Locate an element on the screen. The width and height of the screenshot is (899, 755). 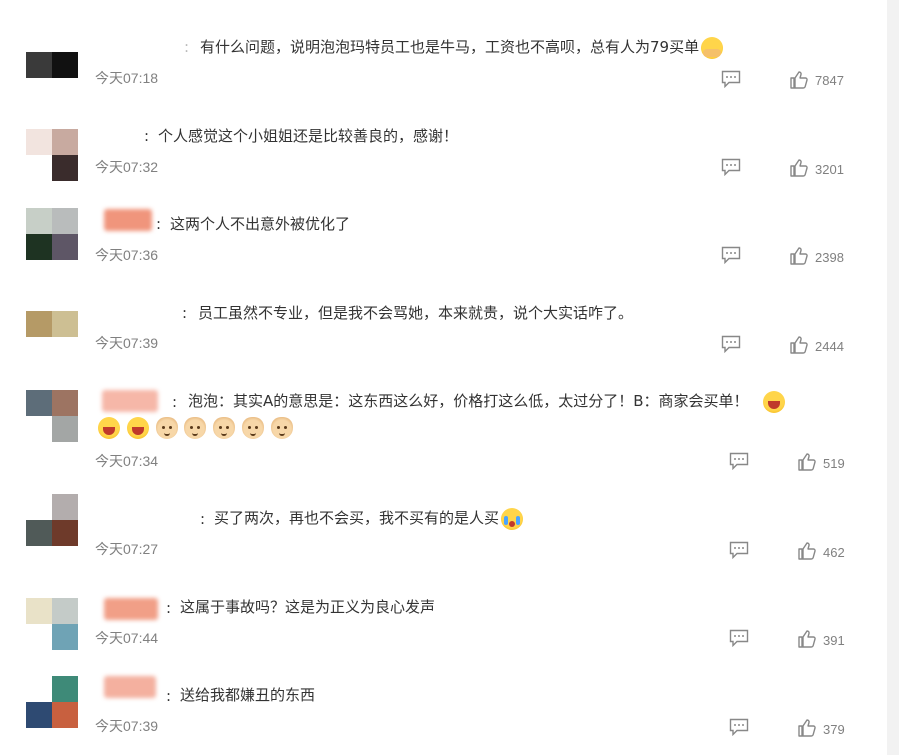
like-count: 391 is located at coordinates (834, 640).